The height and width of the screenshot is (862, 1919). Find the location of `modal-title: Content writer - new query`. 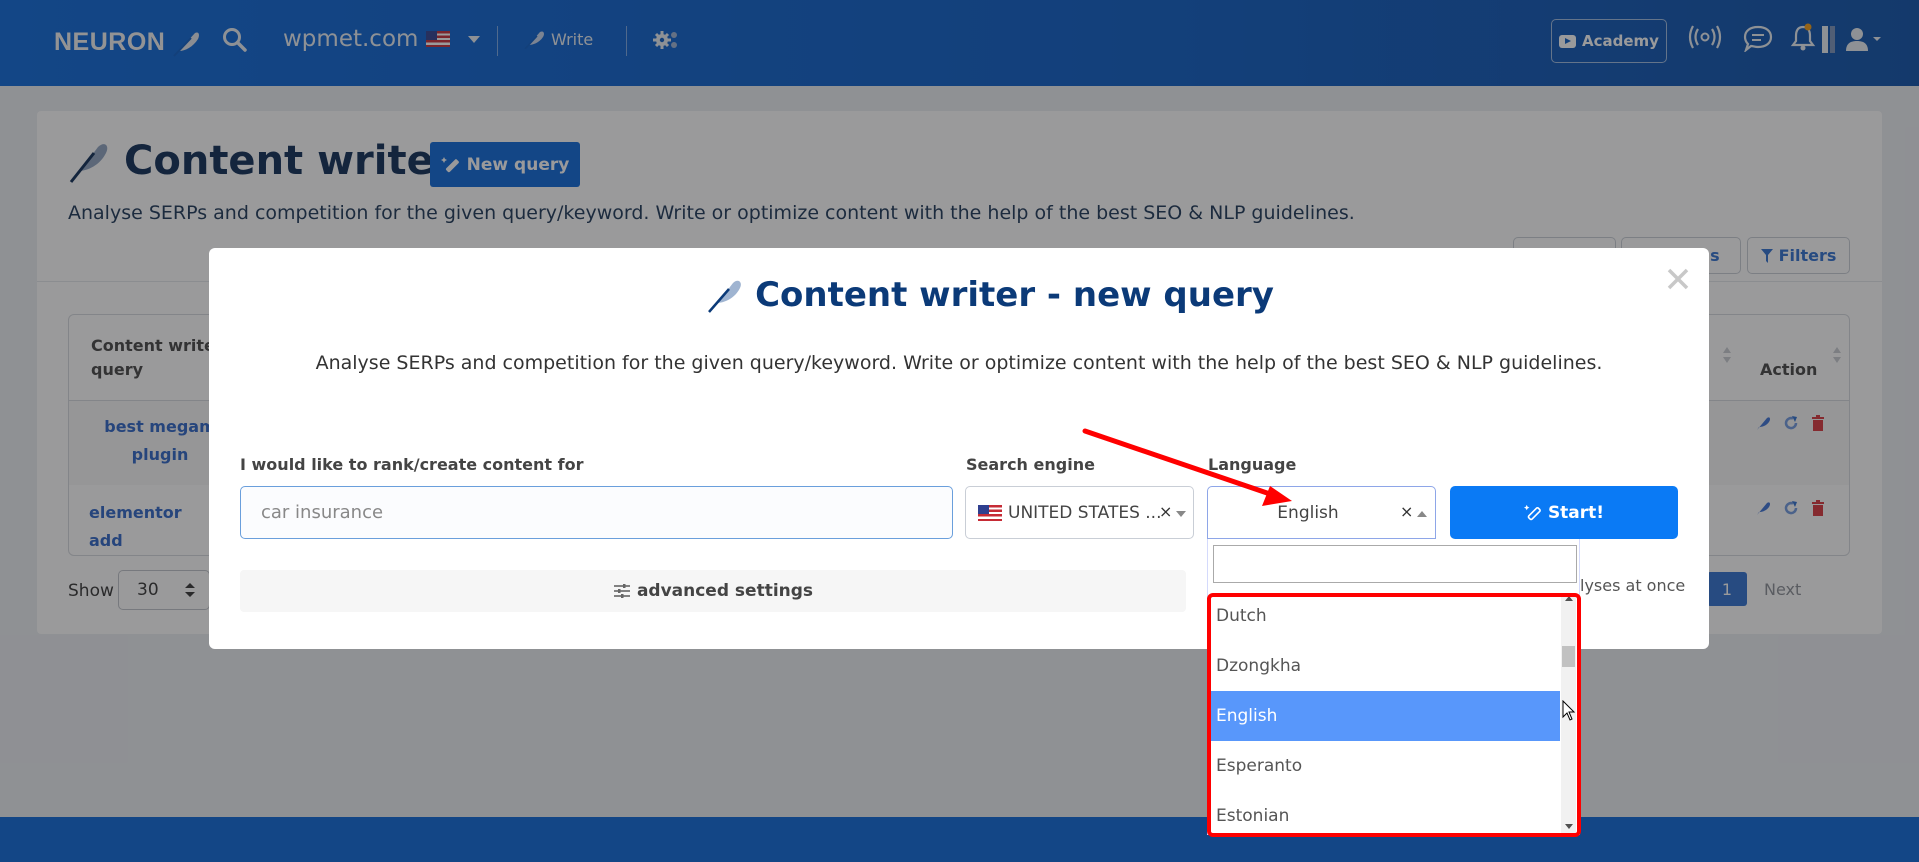

modal-title: Content writer - new query is located at coordinates (1014, 295).